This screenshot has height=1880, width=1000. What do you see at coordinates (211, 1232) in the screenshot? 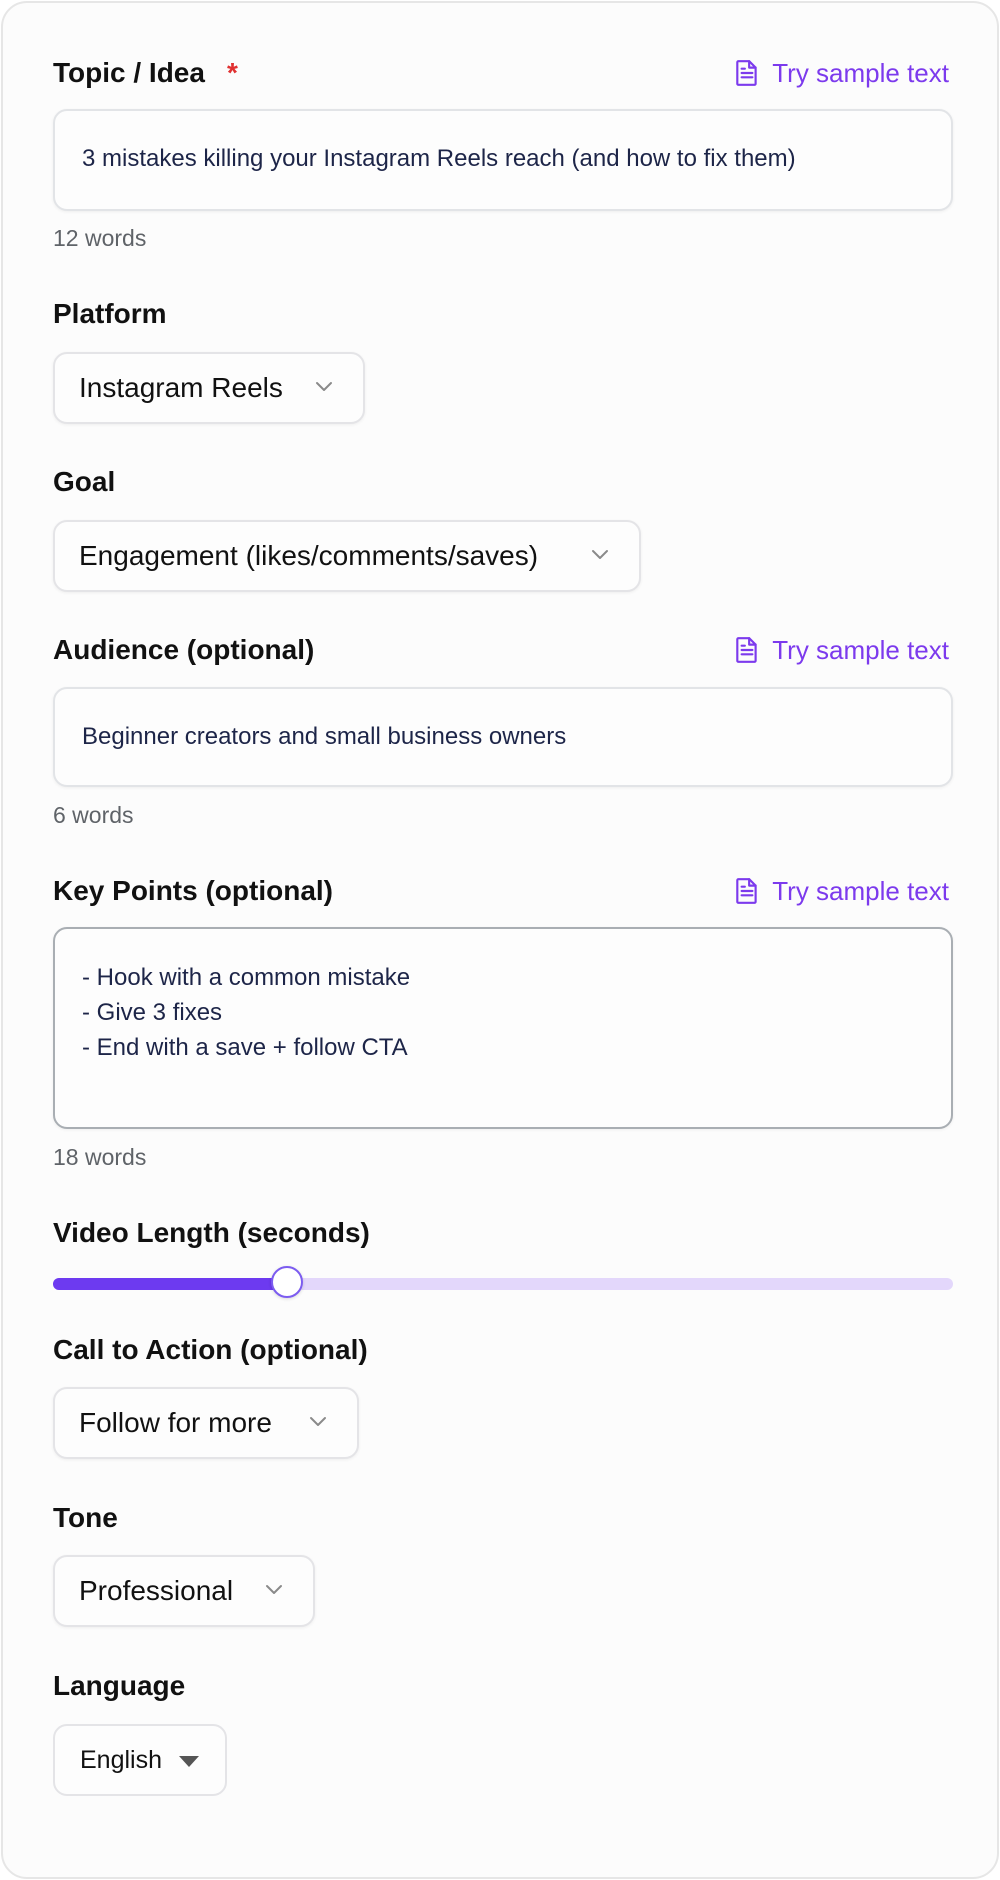
I see `video-length-label: Video Length (seconds)` at bounding box center [211, 1232].